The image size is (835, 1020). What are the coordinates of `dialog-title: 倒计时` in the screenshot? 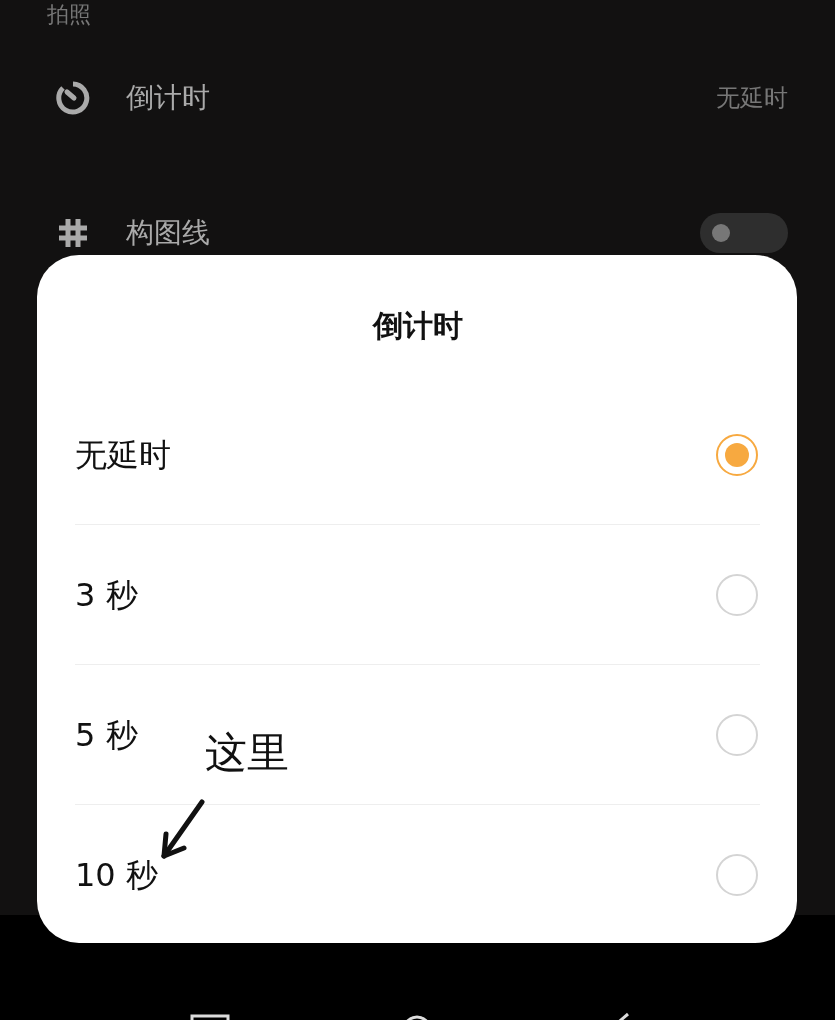 It's located at (417, 326).